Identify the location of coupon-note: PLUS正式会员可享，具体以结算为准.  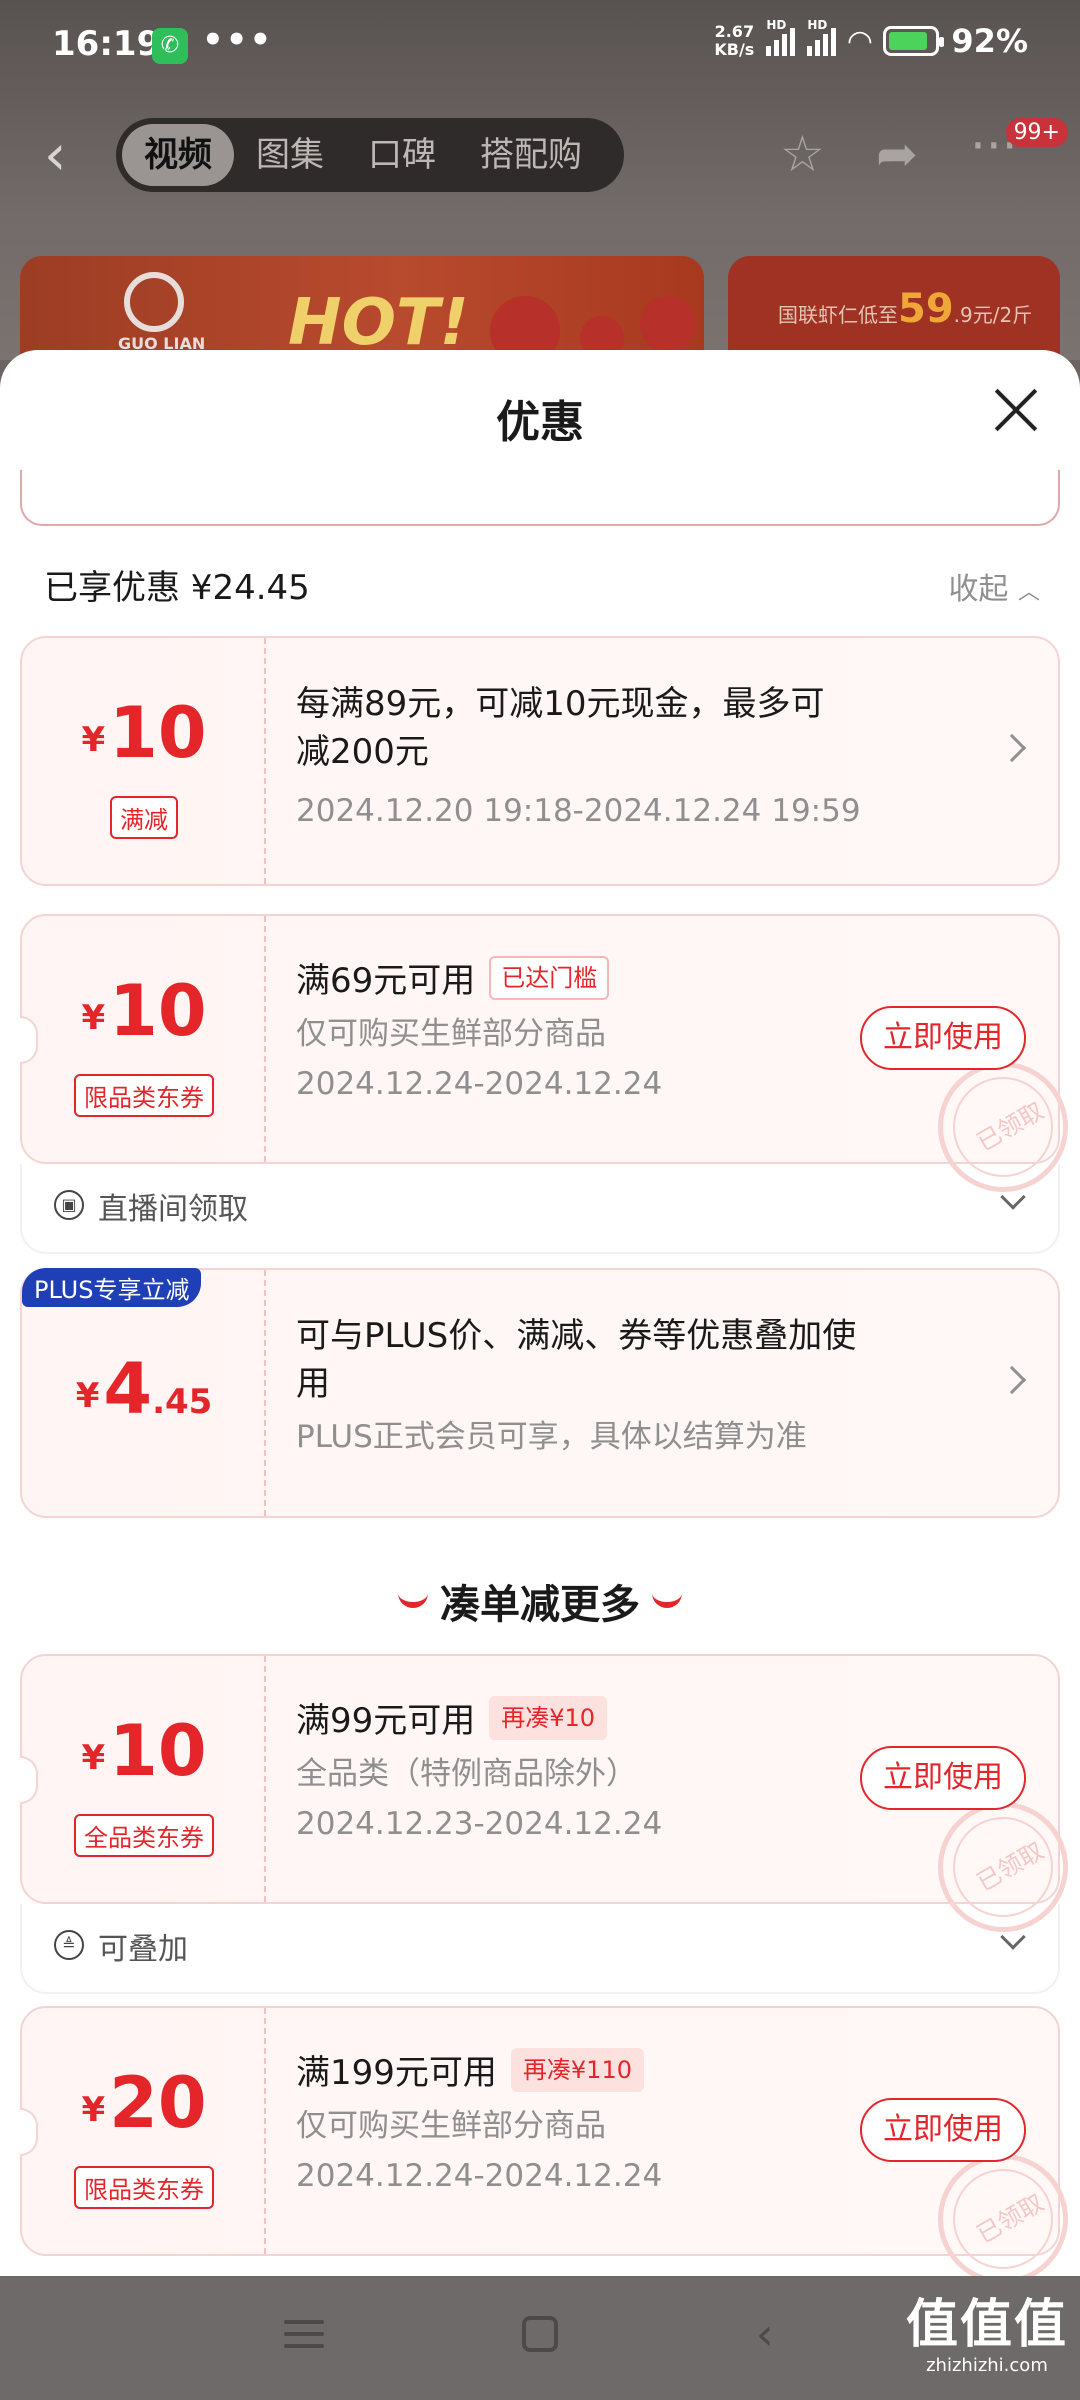
(551, 1437).